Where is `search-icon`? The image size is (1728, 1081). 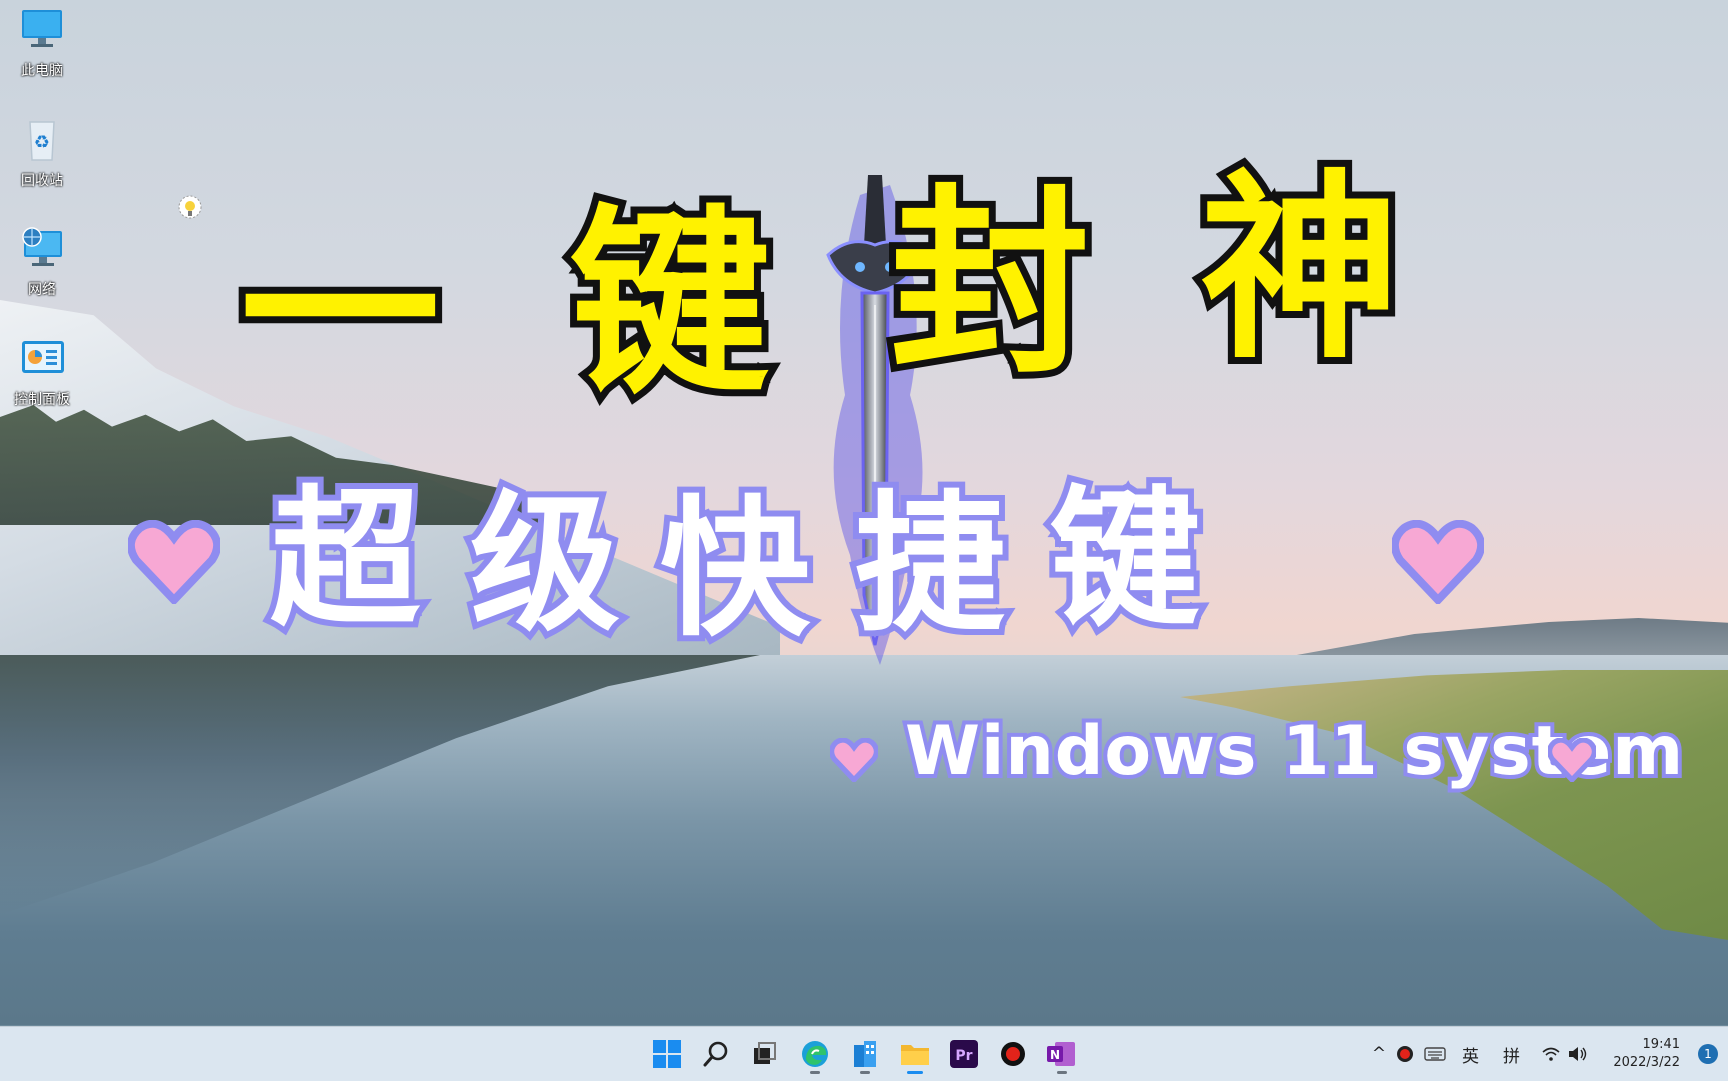 search-icon is located at coordinates (715, 1054).